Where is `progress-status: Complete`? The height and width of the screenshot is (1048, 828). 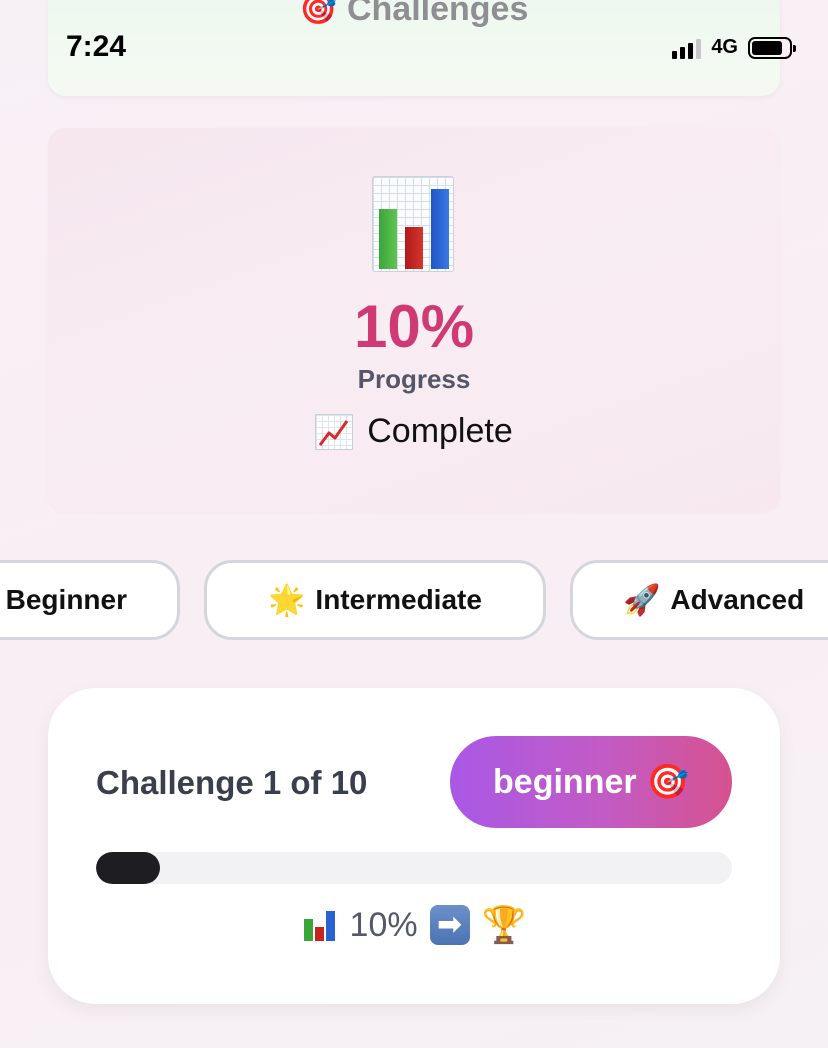 progress-status: Complete is located at coordinates (414, 431).